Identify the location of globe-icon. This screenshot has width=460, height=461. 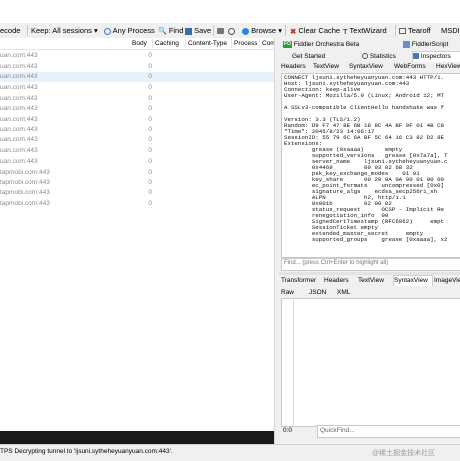
(245, 31).